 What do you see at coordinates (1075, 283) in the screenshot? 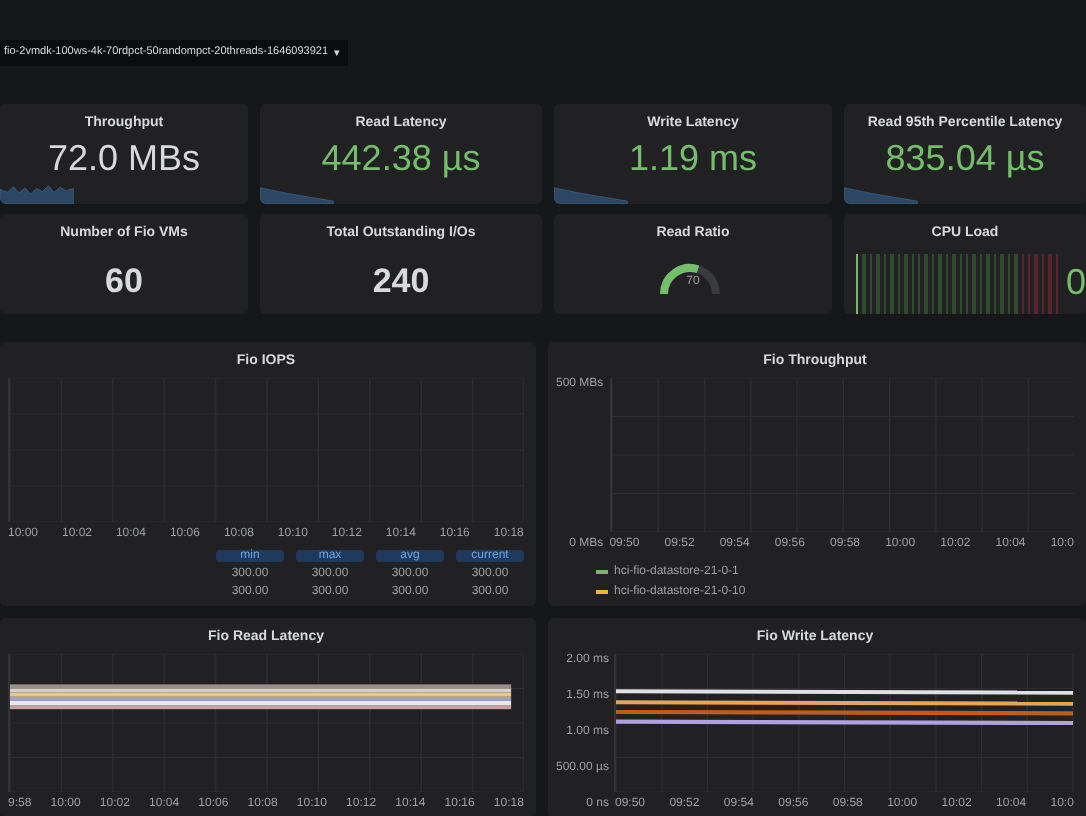
I see `stat-value: 0` at bounding box center [1075, 283].